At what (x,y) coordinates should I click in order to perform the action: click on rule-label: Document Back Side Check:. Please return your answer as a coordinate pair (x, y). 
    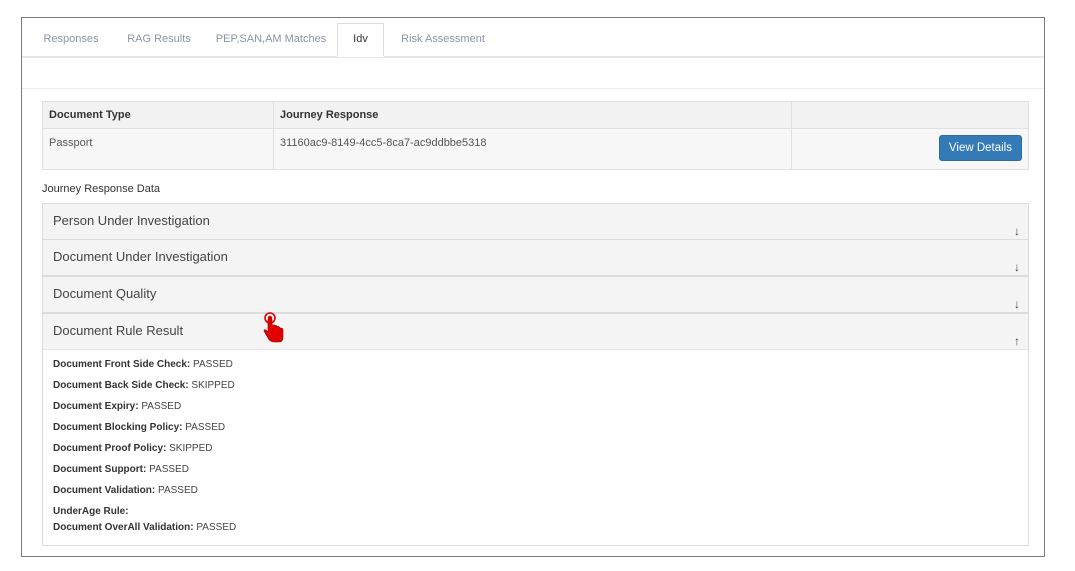
    Looking at the image, I should click on (121, 385).